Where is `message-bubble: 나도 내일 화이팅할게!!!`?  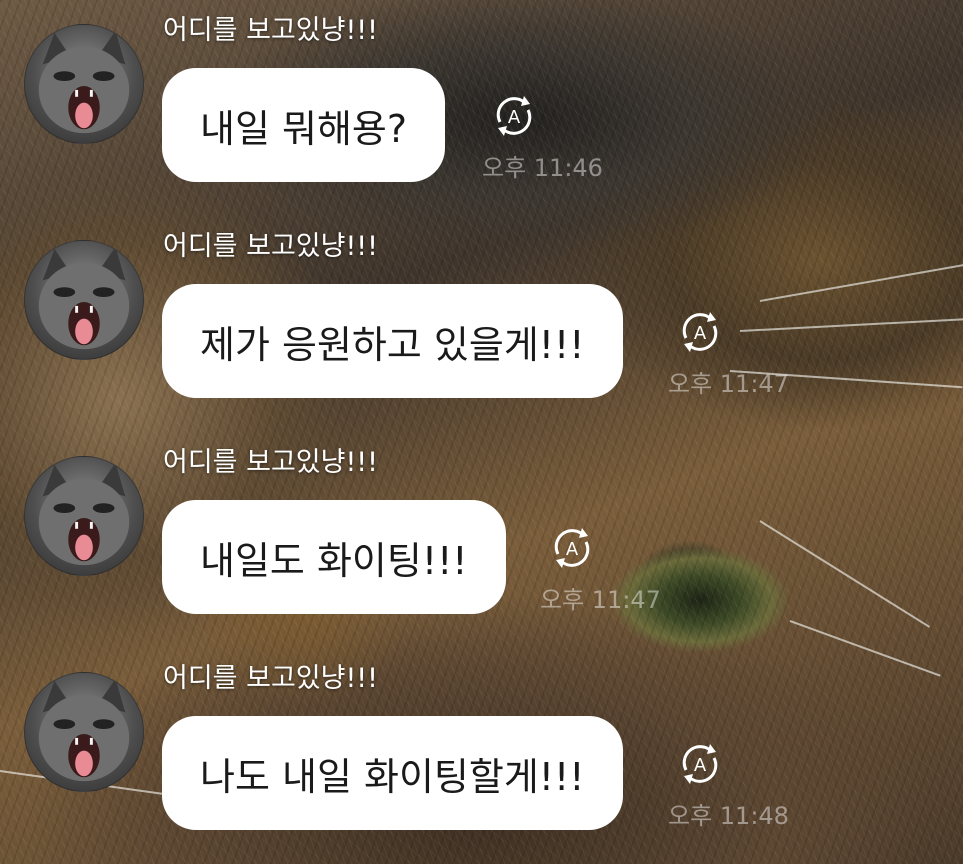 message-bubble: 나도 내일 화이팅할게!!! is located at coordinates (392, 773).